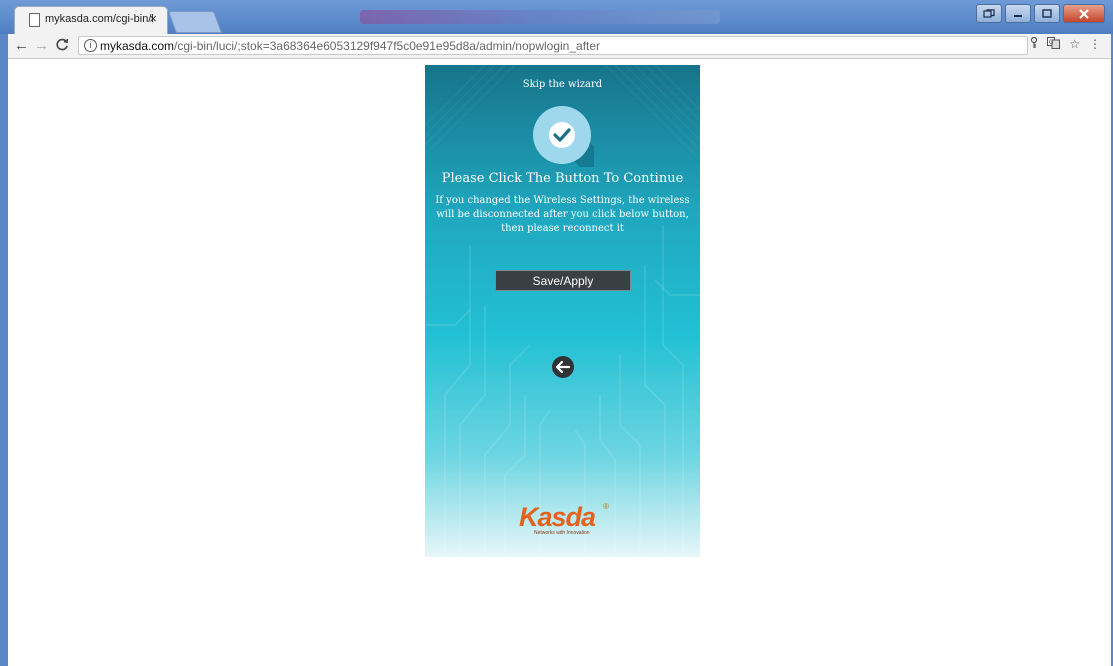  What do you see at coordinates (1018, 13) in the screenshot?
I see `minimize-icon` at bounding box center [1018, 13].